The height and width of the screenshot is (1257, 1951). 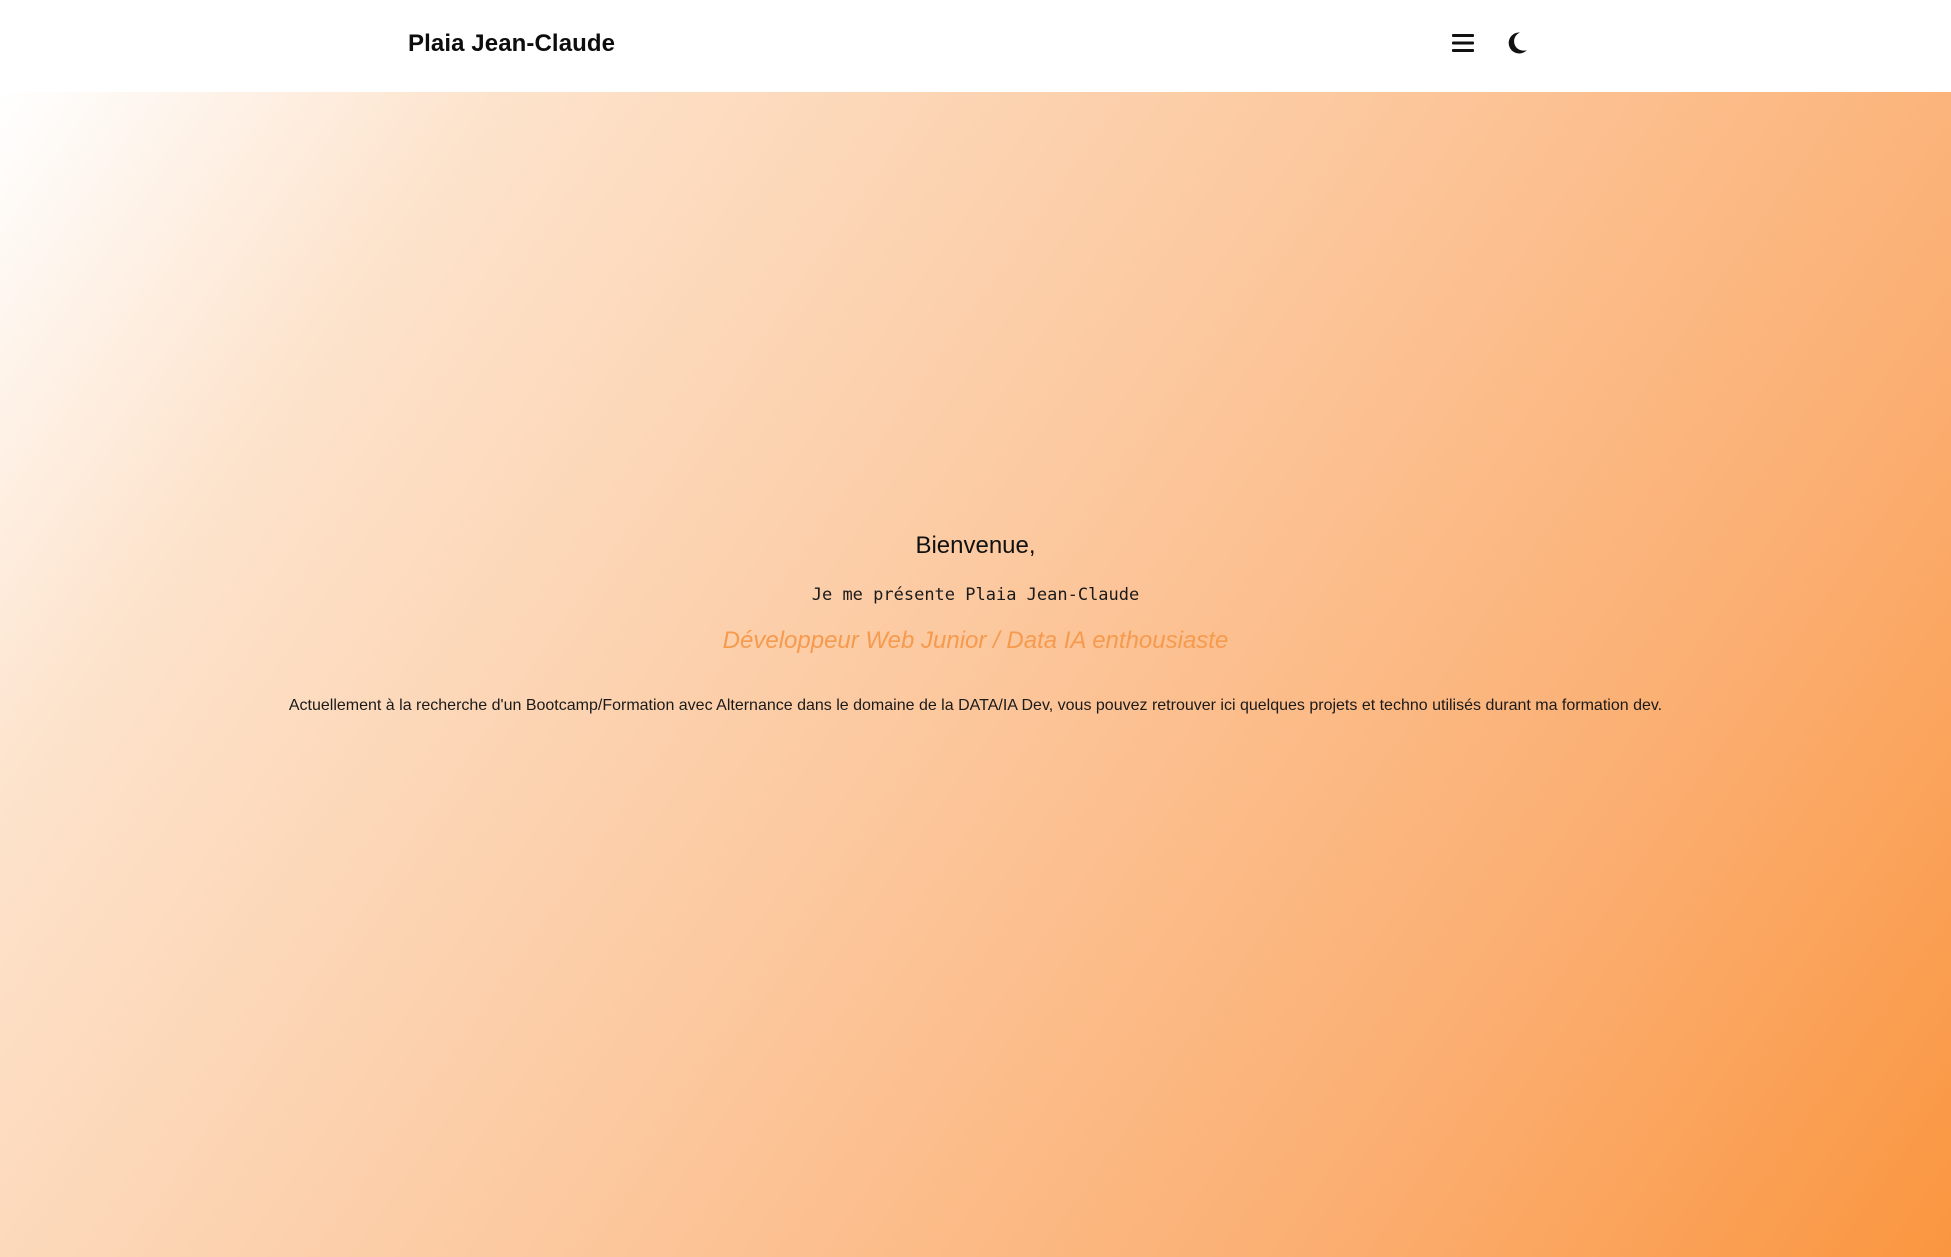 I want to click on site-brand: Plaia Jean-Claude, so click(x=511, y=44).